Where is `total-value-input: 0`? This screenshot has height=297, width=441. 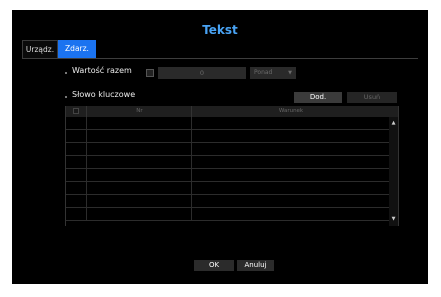 total-value-input: 0 is located at coordinates (202, 73).